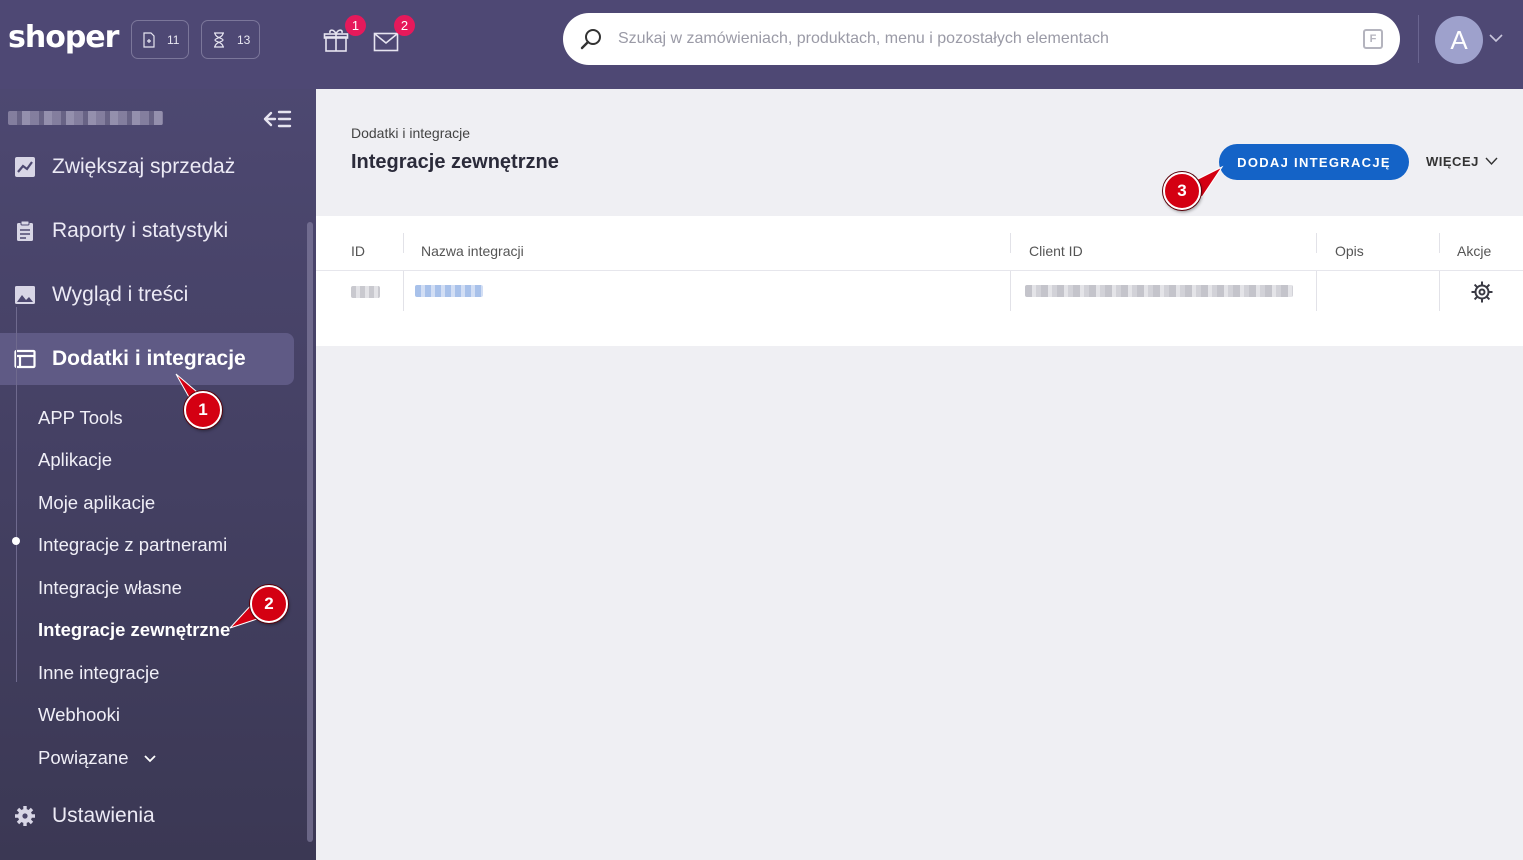 The height and width of the screenshot is (860, 1523). Describe the element at coordinates (203, 410) in the screenshot. I see `step-marker-1: 1` at that location.